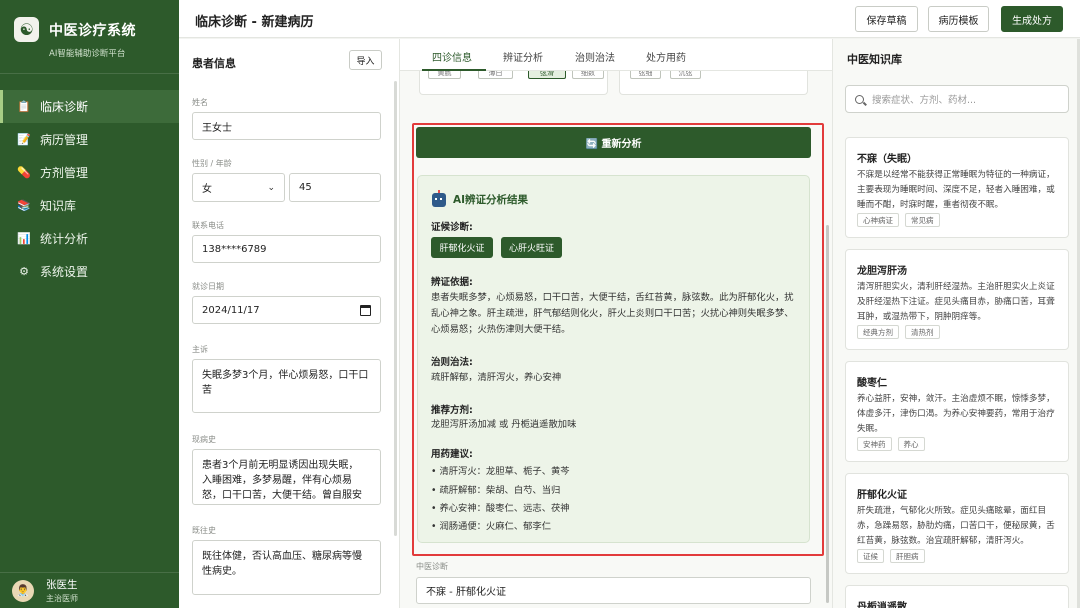  I want to click on herb-suggestion: • 养心安神：酸枣仁、远志、茯神, so click(500, 508).